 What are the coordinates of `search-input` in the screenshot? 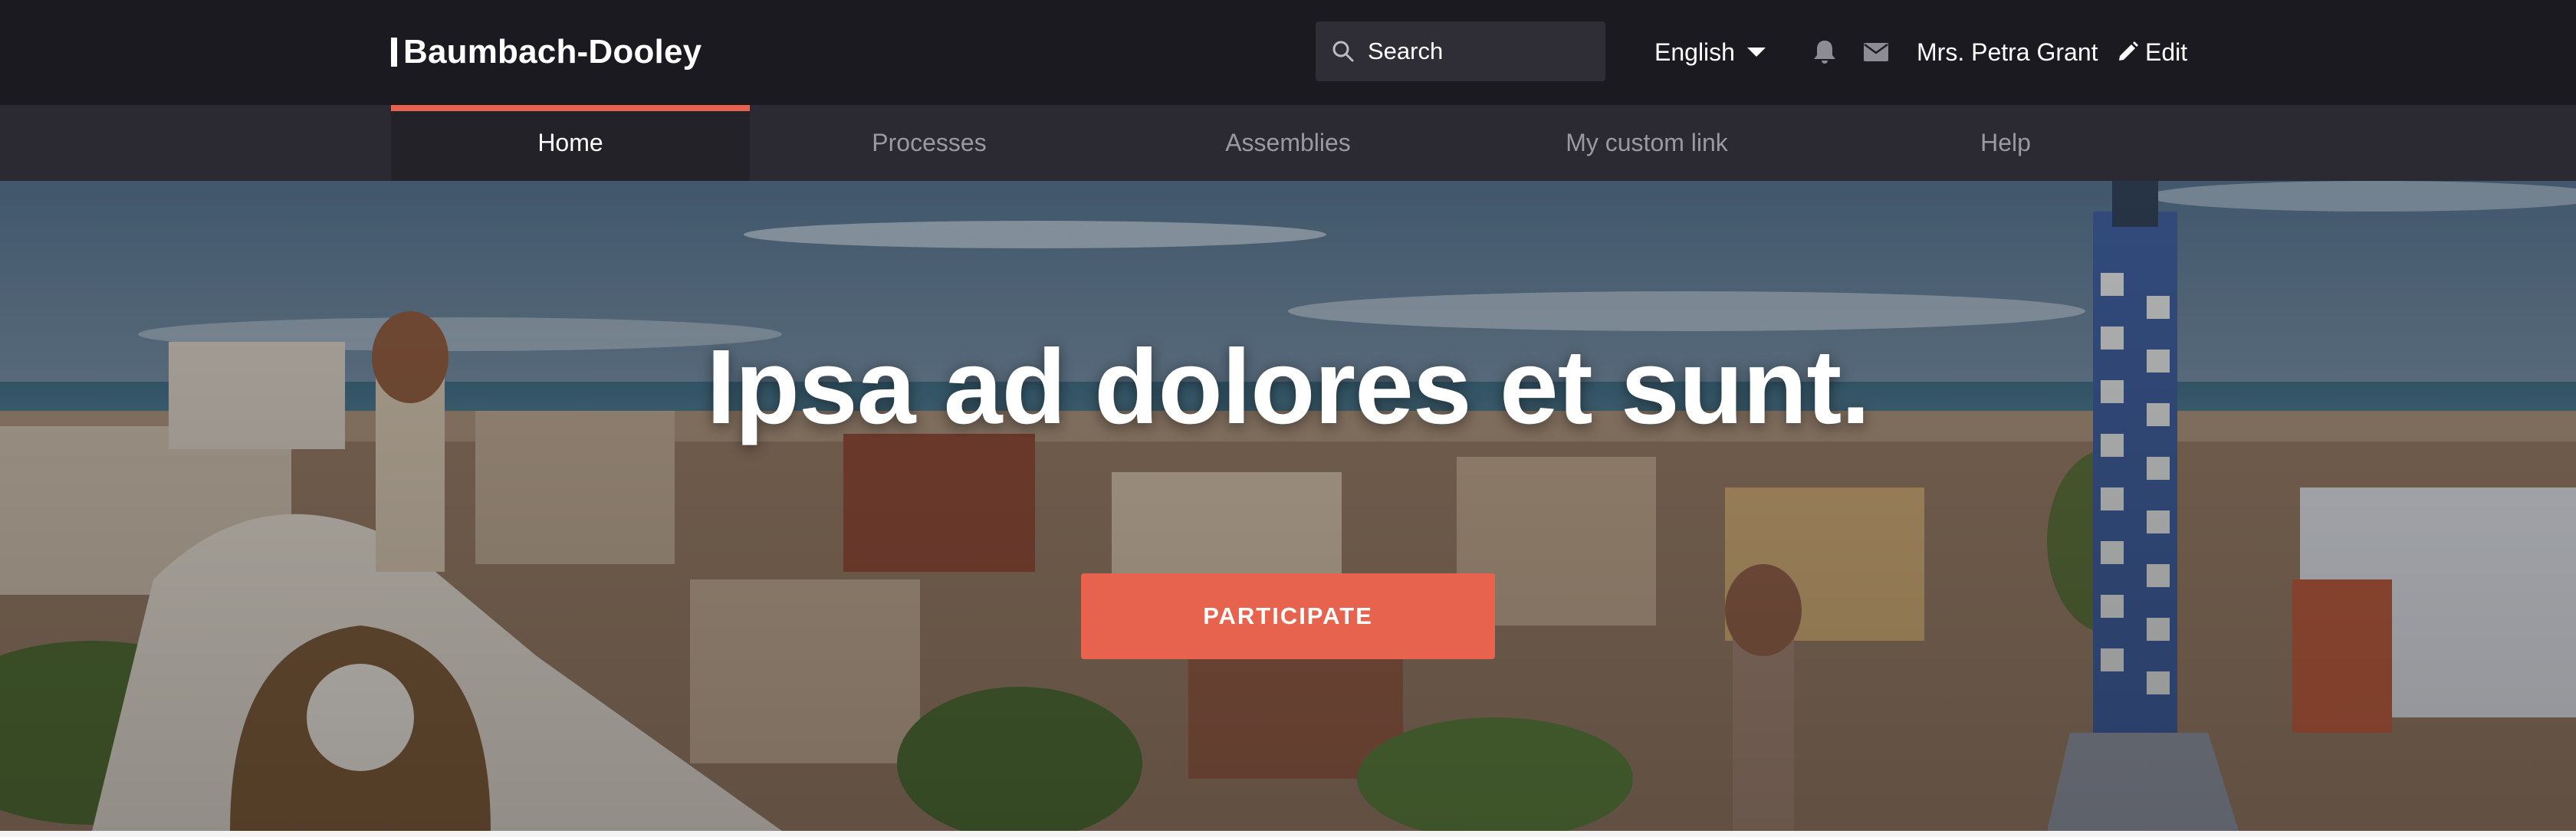 It's located at (1483, 52).